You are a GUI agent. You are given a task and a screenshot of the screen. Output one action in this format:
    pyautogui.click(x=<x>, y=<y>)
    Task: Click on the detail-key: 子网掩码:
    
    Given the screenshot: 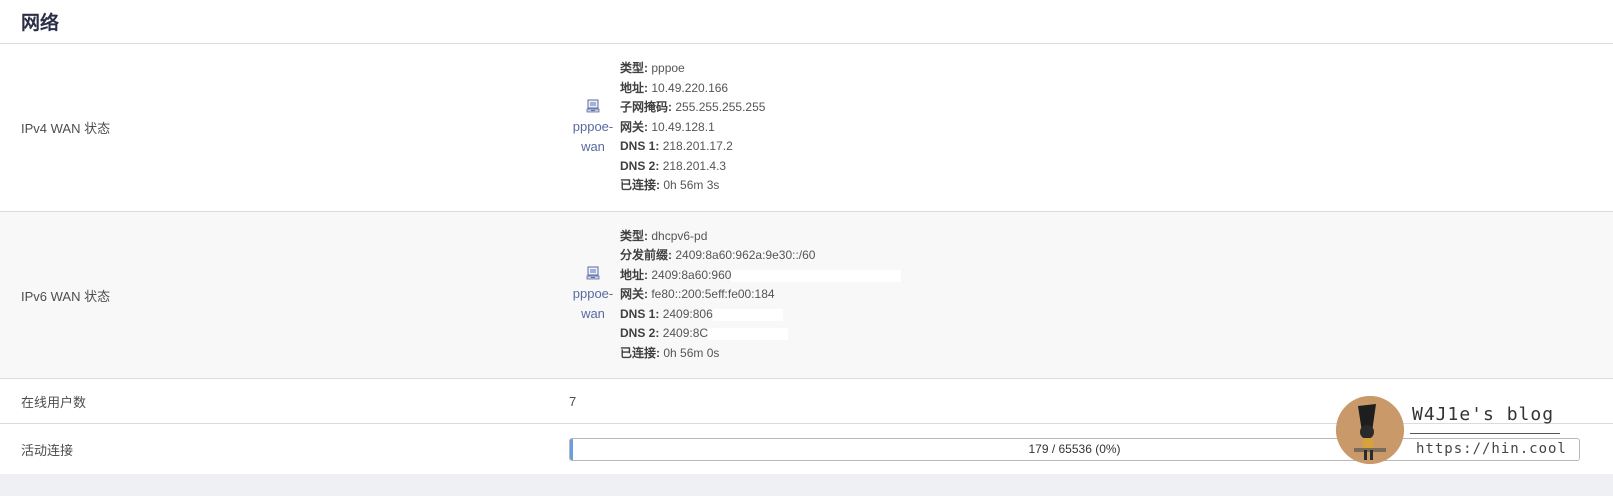 What is the action you would take?
    pyautogui.click(x=646, y=107)
    